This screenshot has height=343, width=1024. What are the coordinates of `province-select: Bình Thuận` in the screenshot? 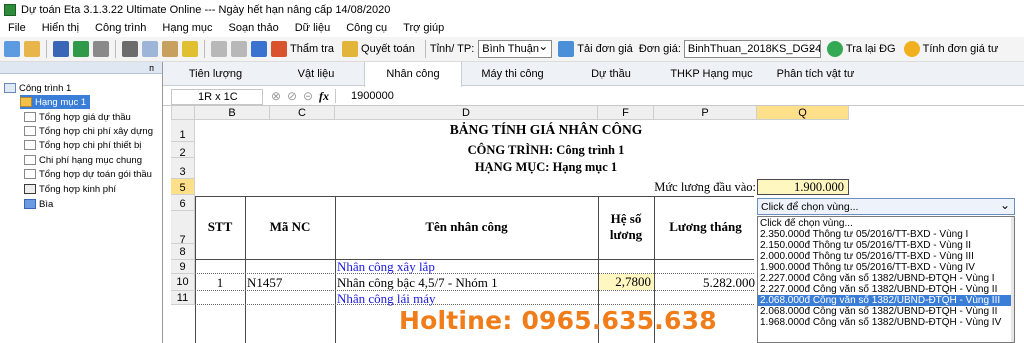 It's located at (515, 49).